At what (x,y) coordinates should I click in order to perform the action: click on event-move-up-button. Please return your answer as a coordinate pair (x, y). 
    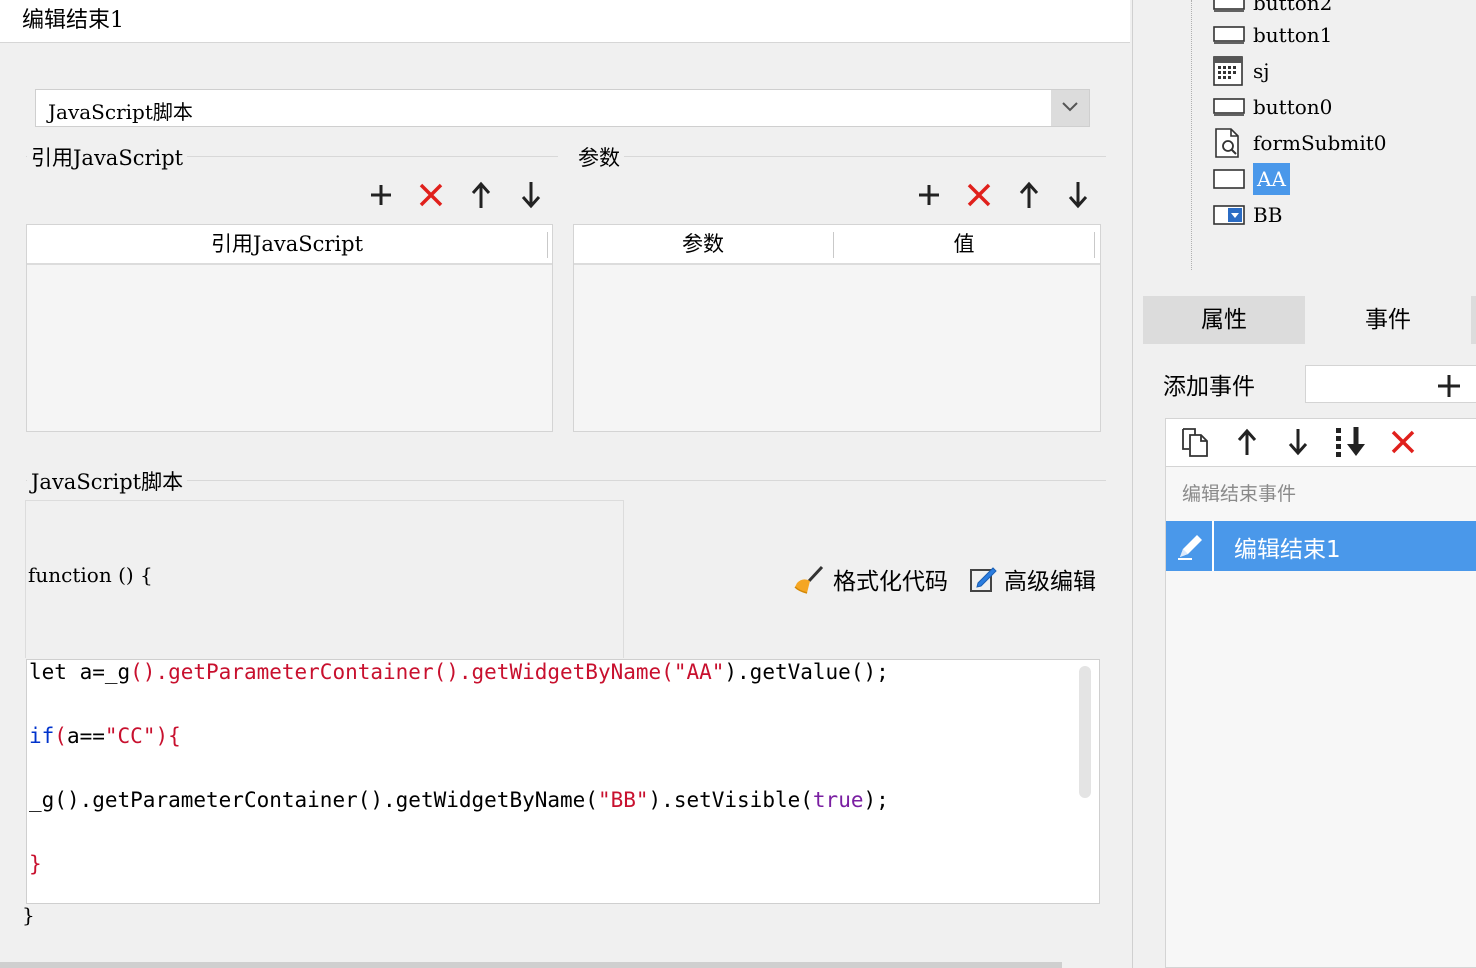
    Looking at the image, I should click on (1247, 442).